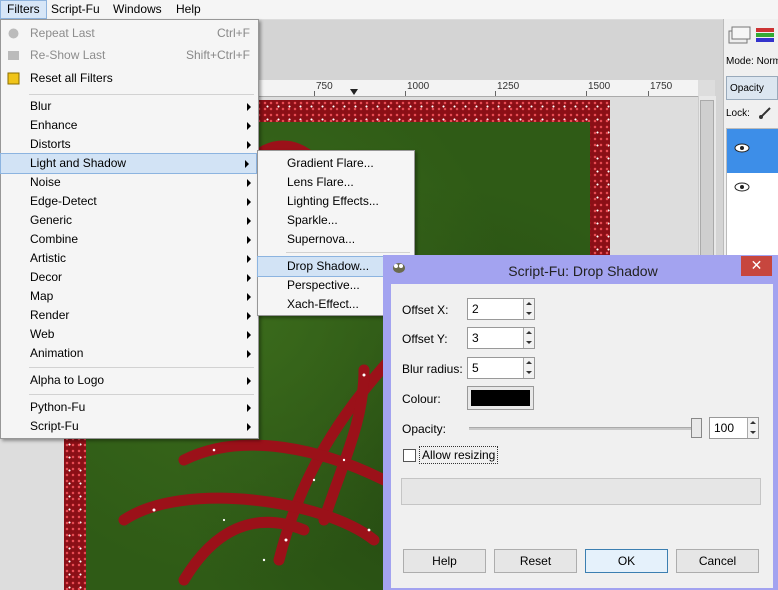  I want to click on ruler-pointer-icon, so click(354, 92).